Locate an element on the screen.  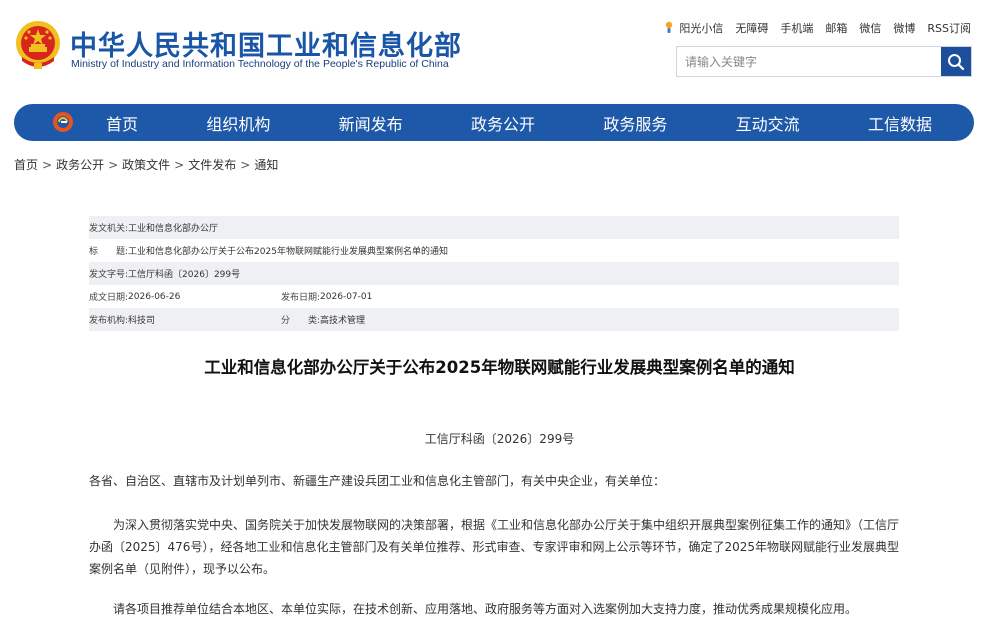
toplink-mail: 邮箱 is located at coordinates (836, 28).